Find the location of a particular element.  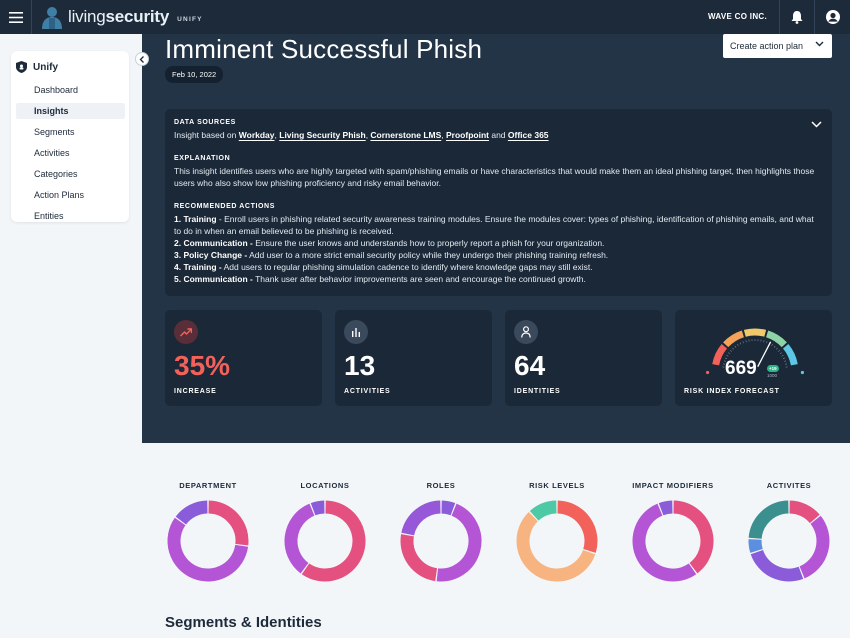

sidebar-item-dashboard: Dashboard is located at coordinates (70, 90).